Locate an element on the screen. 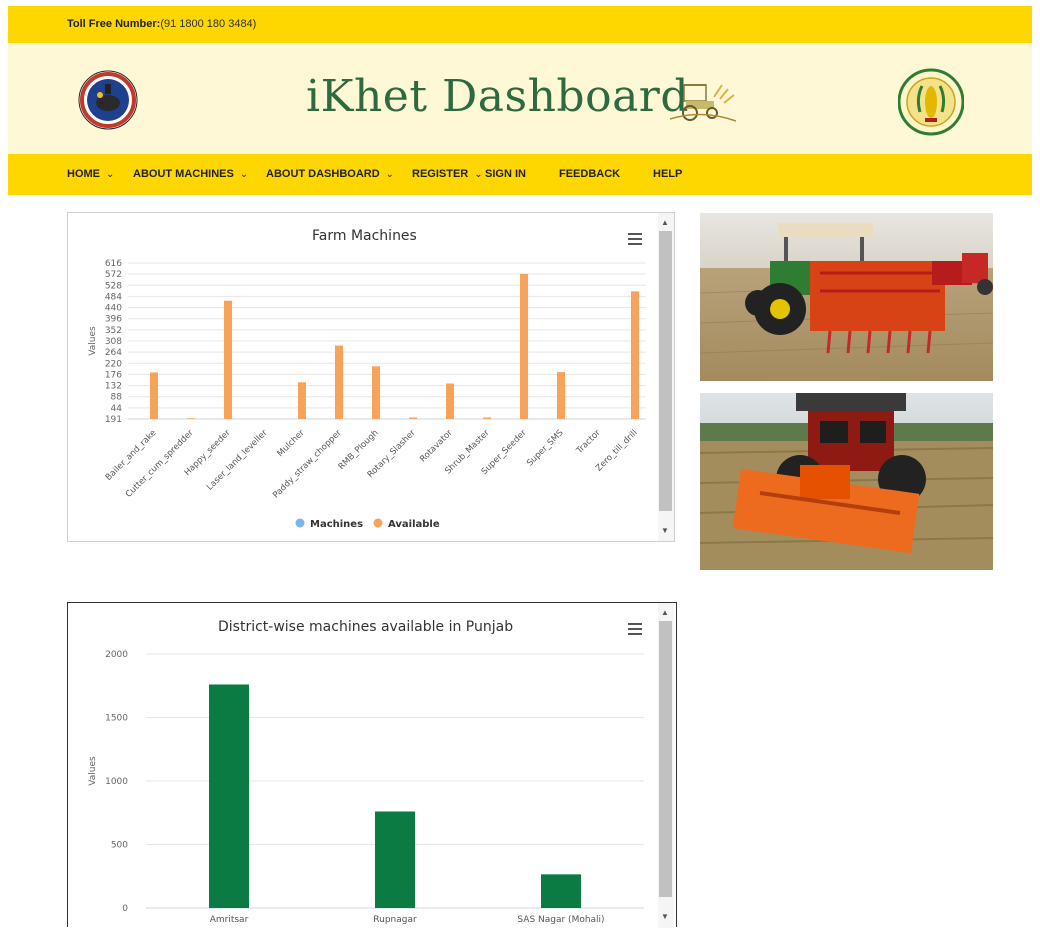  y-tick-label: 352 is located at coordinates (113, 331).